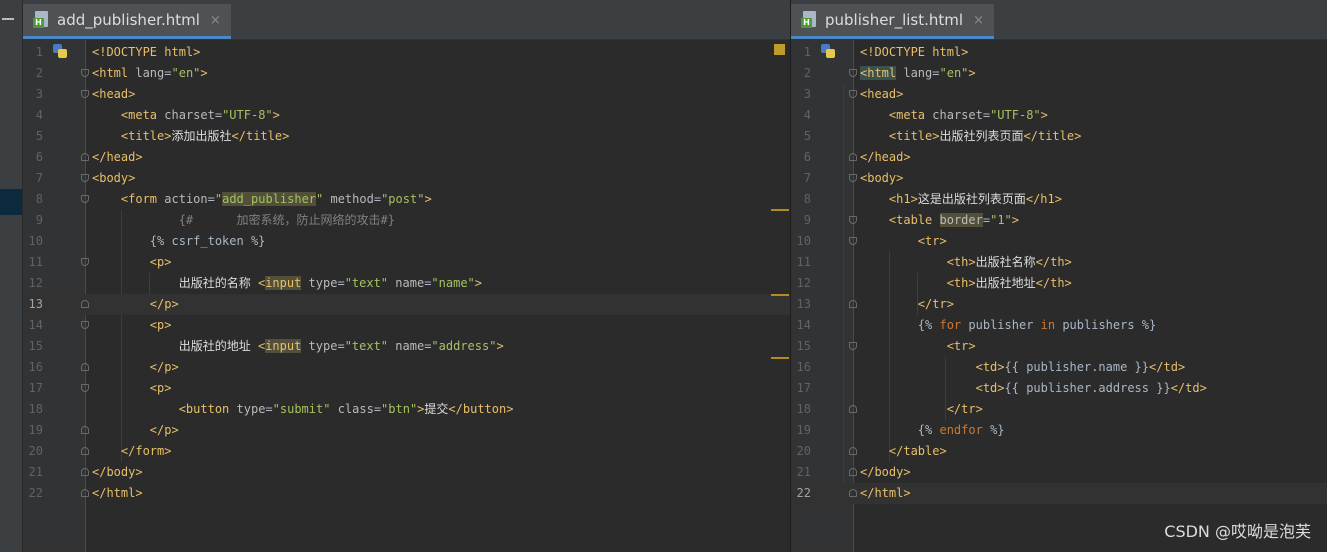 This screenshot has height=552, width=1327. I want to click on line-number: 16, so click(35, 367).